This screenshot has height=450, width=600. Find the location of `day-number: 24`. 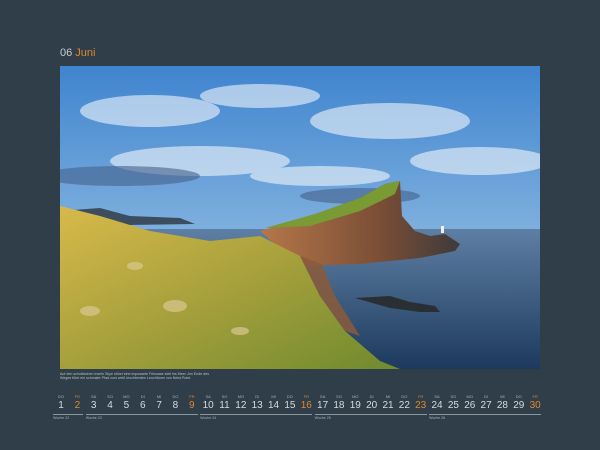

day-number: 24 is located at coordinates (437, 405).